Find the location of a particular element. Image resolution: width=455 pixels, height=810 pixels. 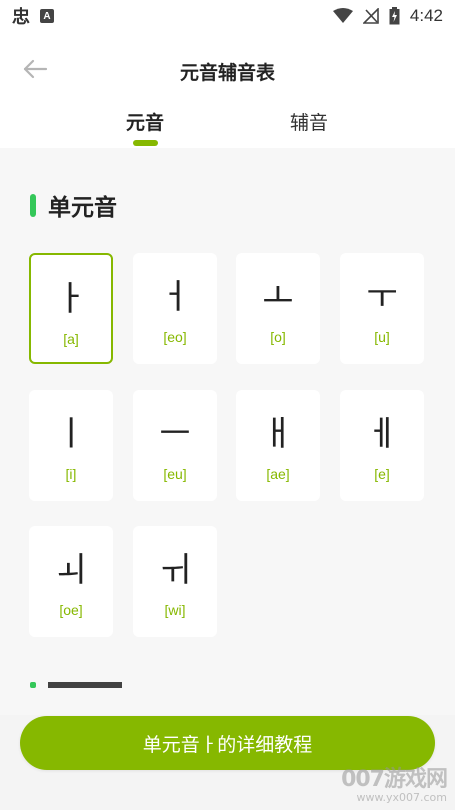

vowel-card: ㅚ [oe] is located at coordinates (71, 581).